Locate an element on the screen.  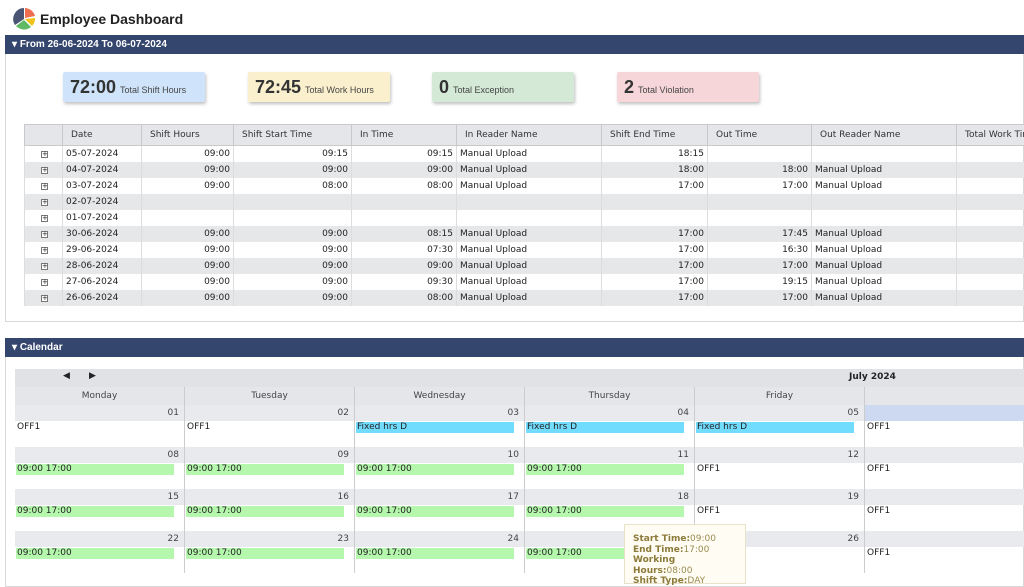
card-label: Total Shift Hours is located at coordinates (153, 90).